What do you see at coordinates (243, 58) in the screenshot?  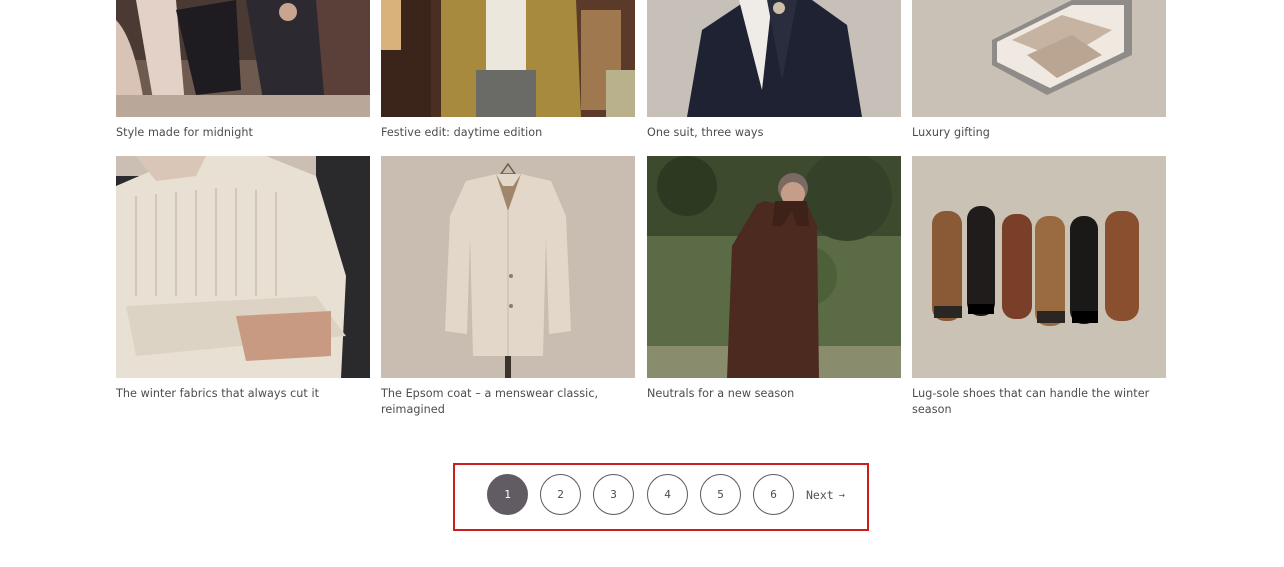 I see `dancing-couples-image` at bounding box center [243, 58].